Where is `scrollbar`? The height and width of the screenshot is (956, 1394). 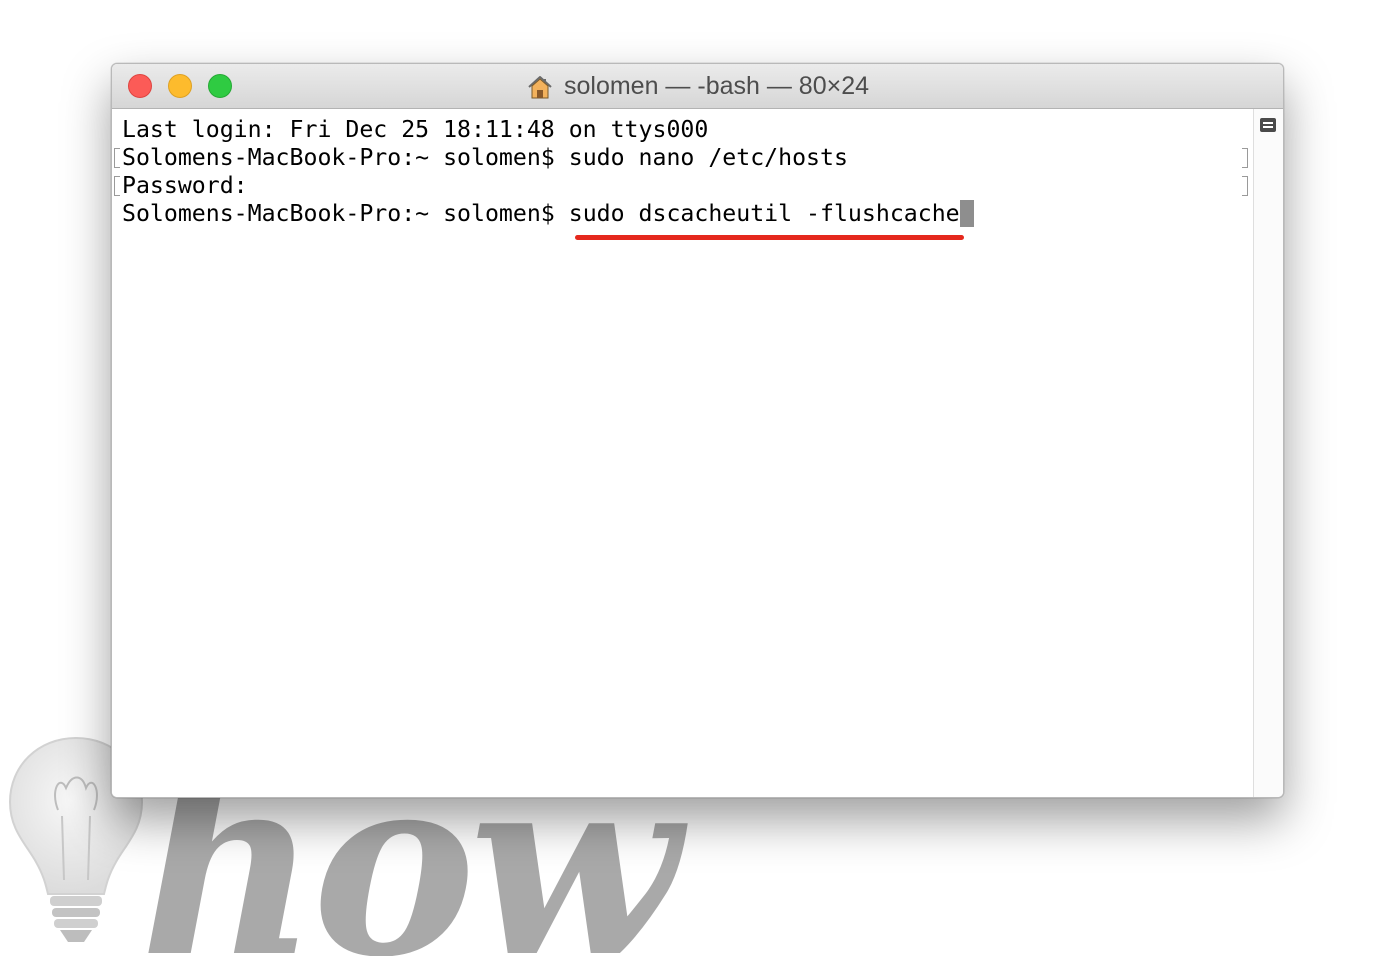 scrollbar is located at coordinates (1268, 453).